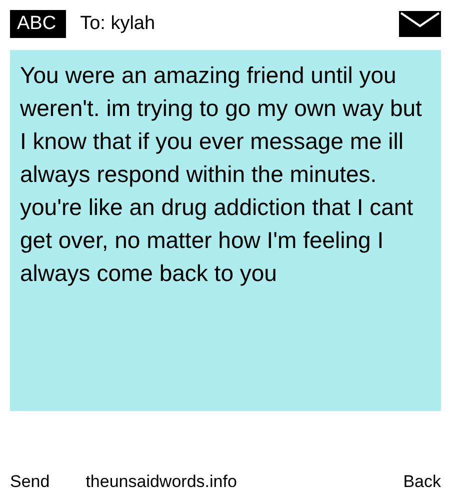 This screenshot has width=450, height=500. I want to click on input-mode-badge: ABC, so click(38, 24).